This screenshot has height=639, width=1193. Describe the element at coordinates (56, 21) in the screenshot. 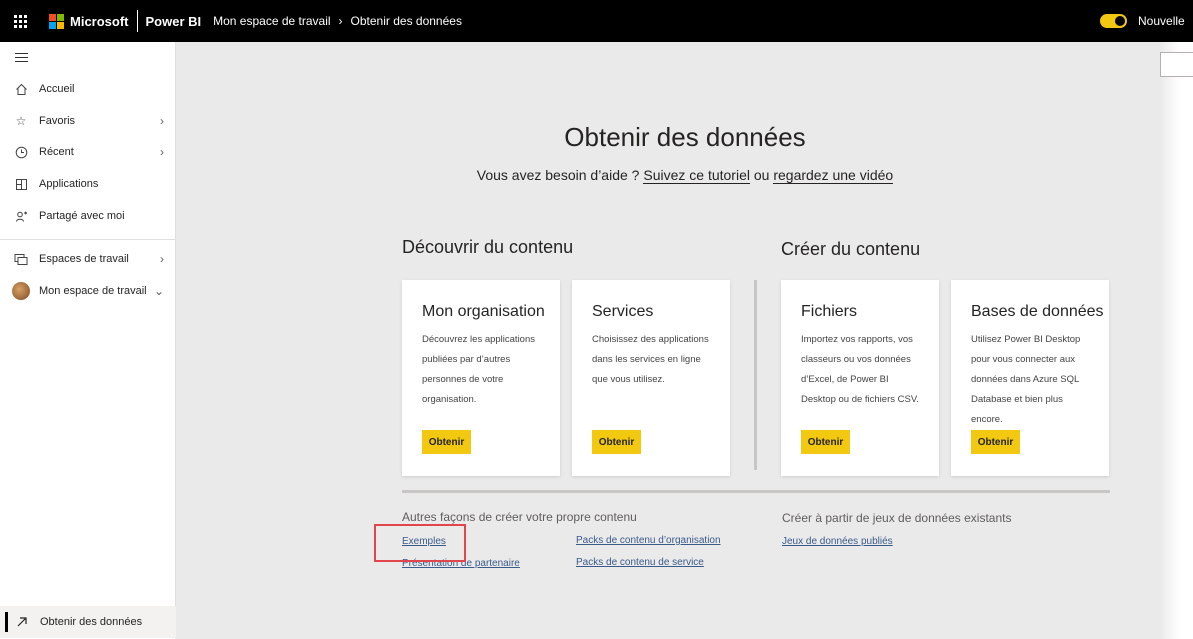

I see `microsoft-logo-icon` at that location.